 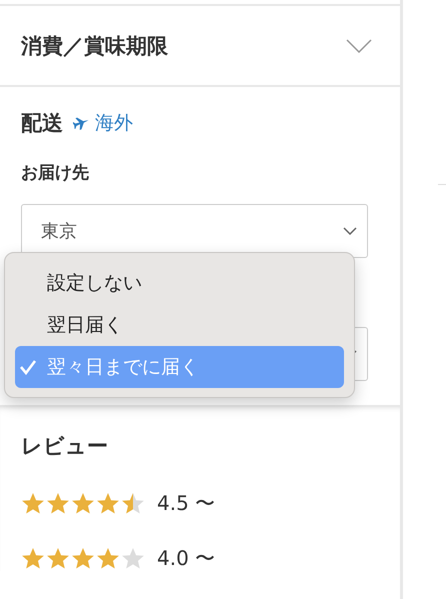 What do you see at coordinates (350, 231) in the screenshot?
I see `chevron-icon` at bounding box center [350, 231].